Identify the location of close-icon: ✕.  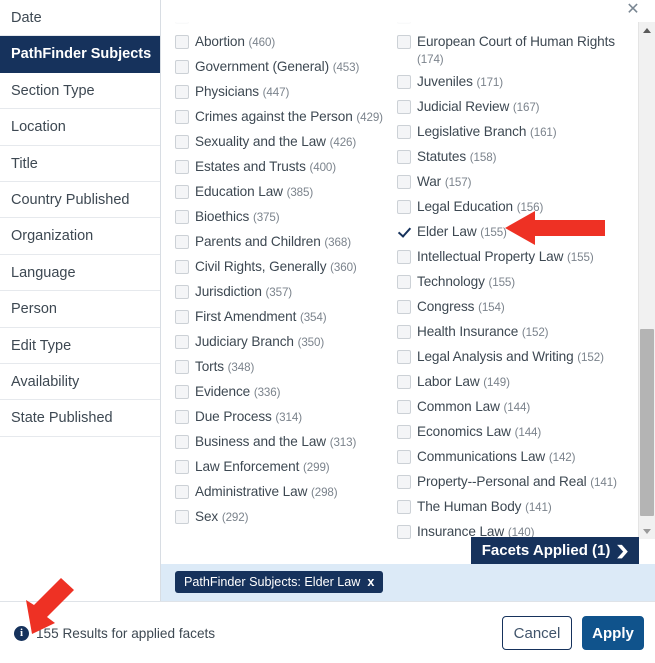
(633, 10).